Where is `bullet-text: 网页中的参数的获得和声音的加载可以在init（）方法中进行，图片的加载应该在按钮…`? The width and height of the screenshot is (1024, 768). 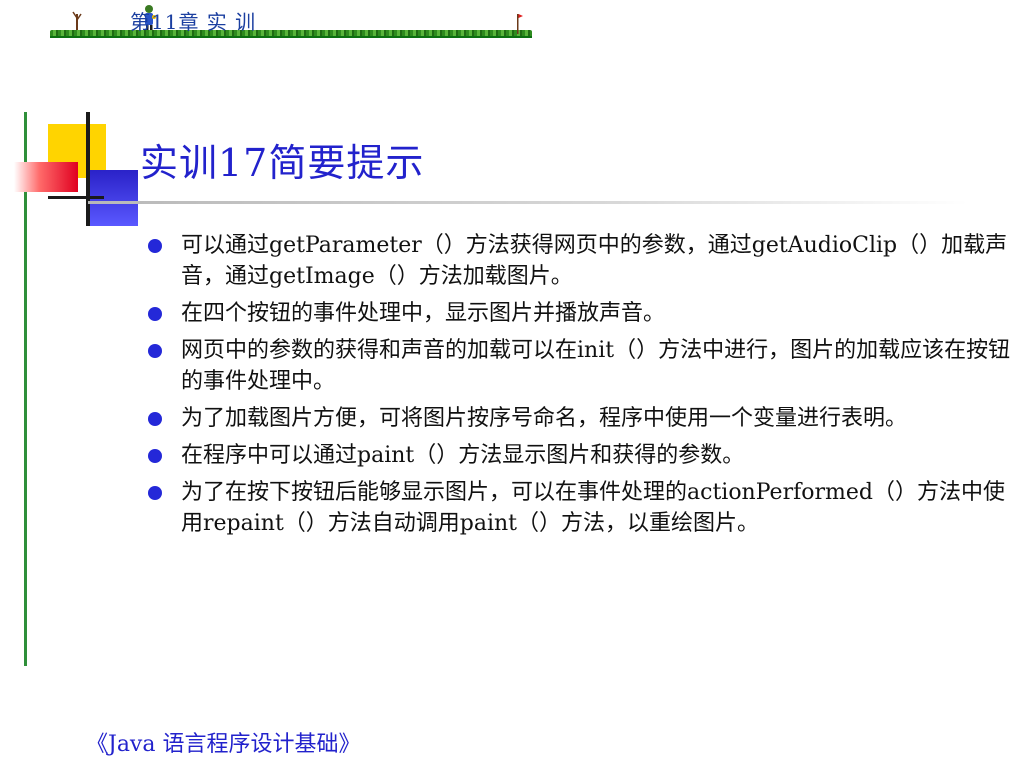 bullet-text: 网页中的参数的获得和声音的加载可以在init（）方法中进行，图片的加载应该在按钮… is located at coordinates (596, 366).